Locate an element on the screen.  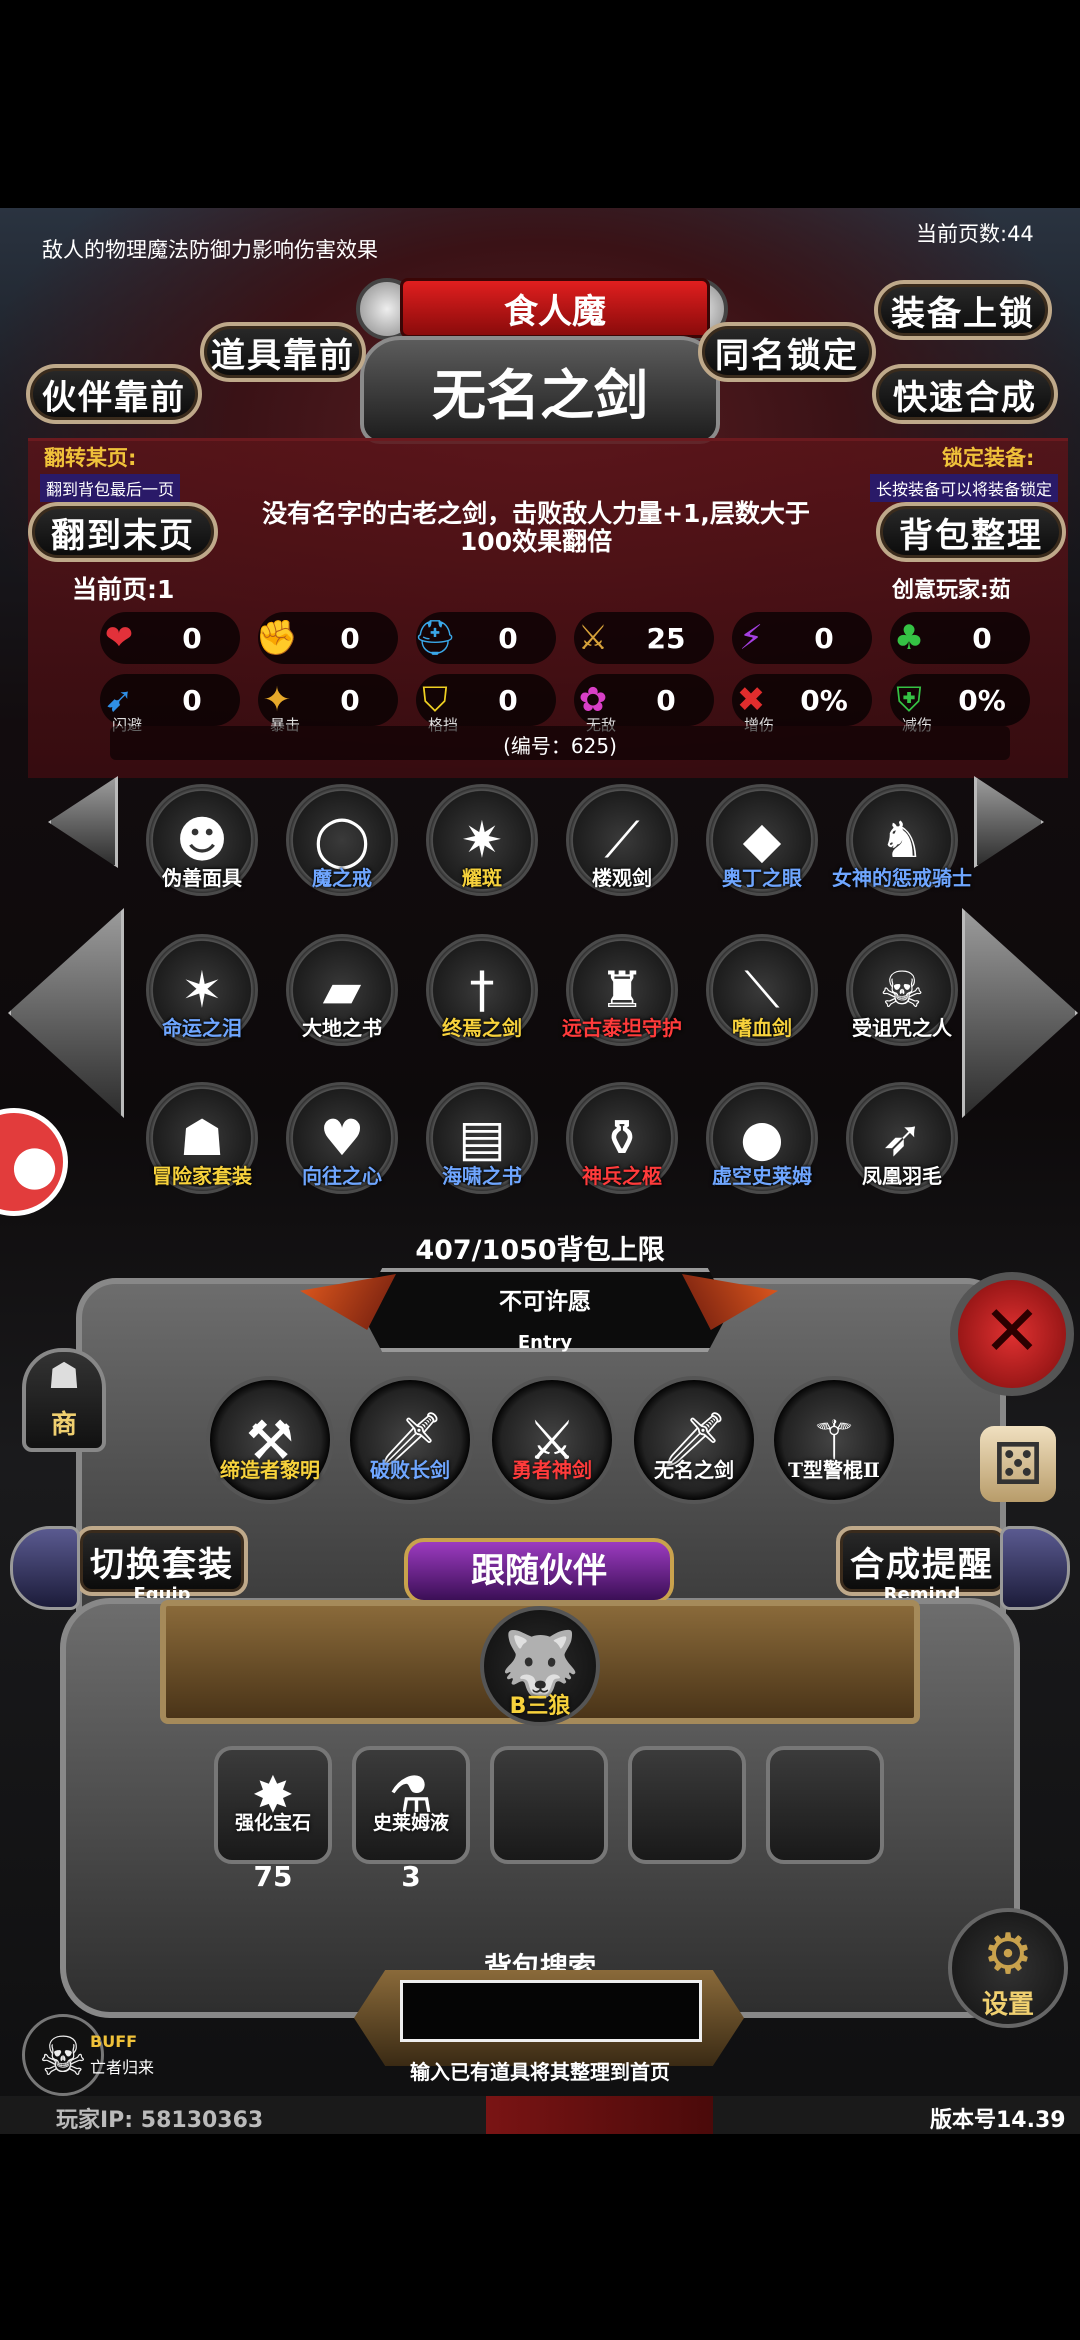
item-front-button: 道具靠前 is located at coordinates (283, 352).